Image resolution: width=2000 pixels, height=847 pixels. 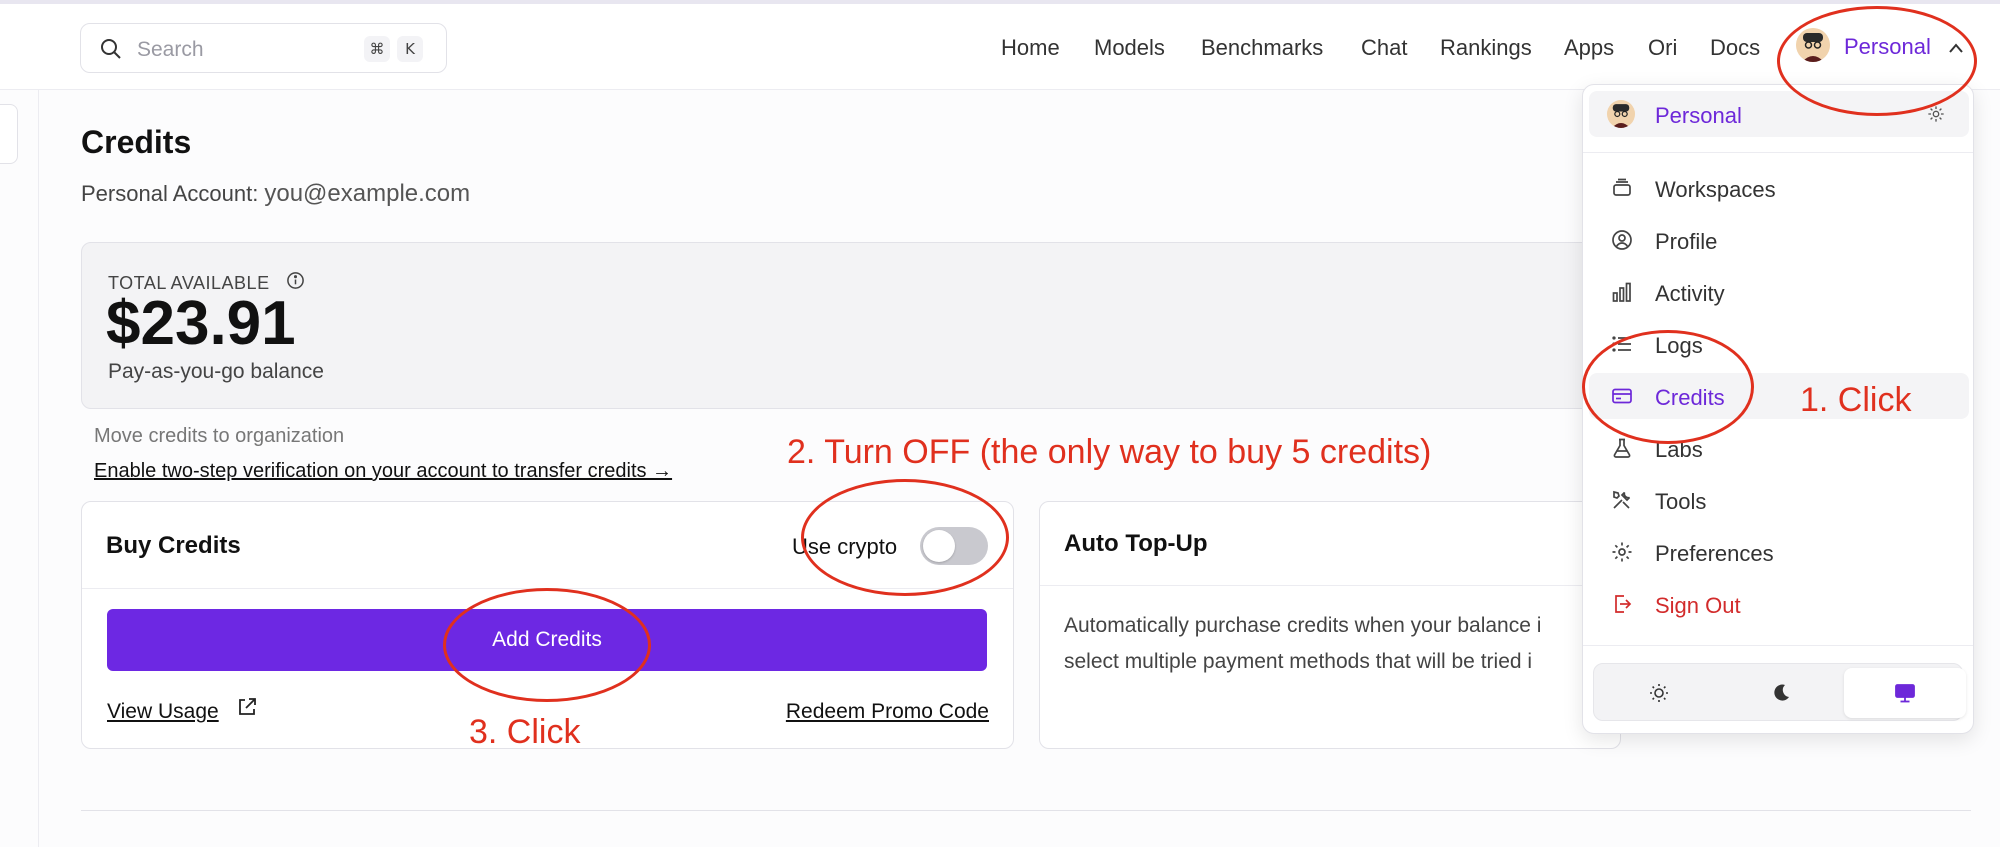 What do you see at coordinates (1623, 604) in the screenshot?
I see `sign-out-icon` at bounding box center [1623, 604].